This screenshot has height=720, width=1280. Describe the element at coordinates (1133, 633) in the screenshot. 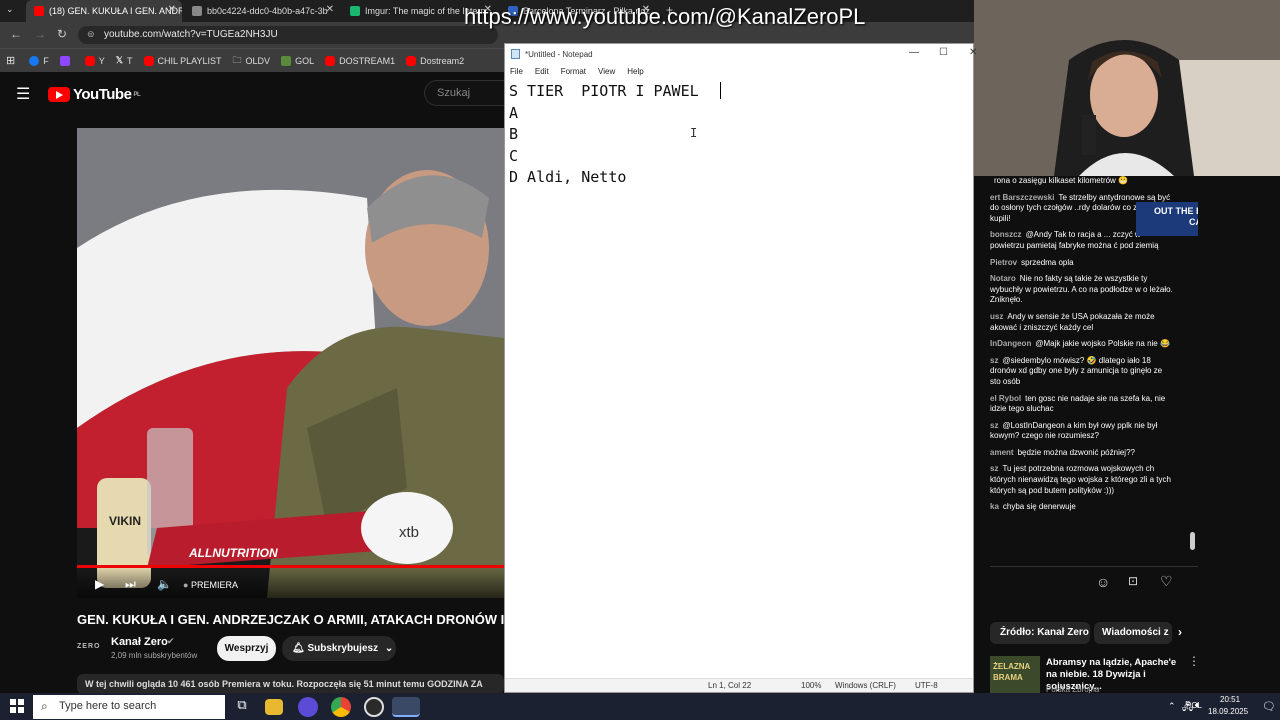

I see `chip-news: Wiadomości z` at that location.